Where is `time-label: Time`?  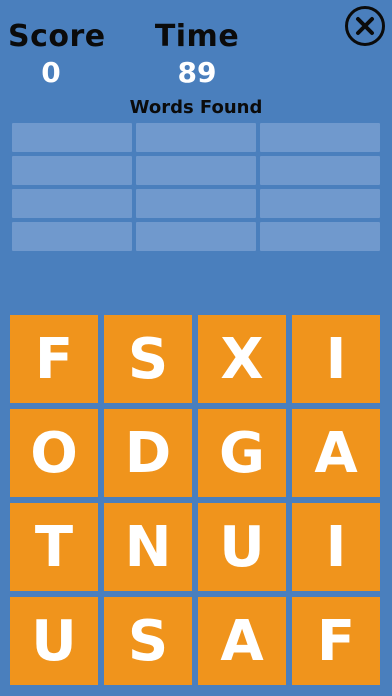 time-label: Time is located at coordinates (197, 36).